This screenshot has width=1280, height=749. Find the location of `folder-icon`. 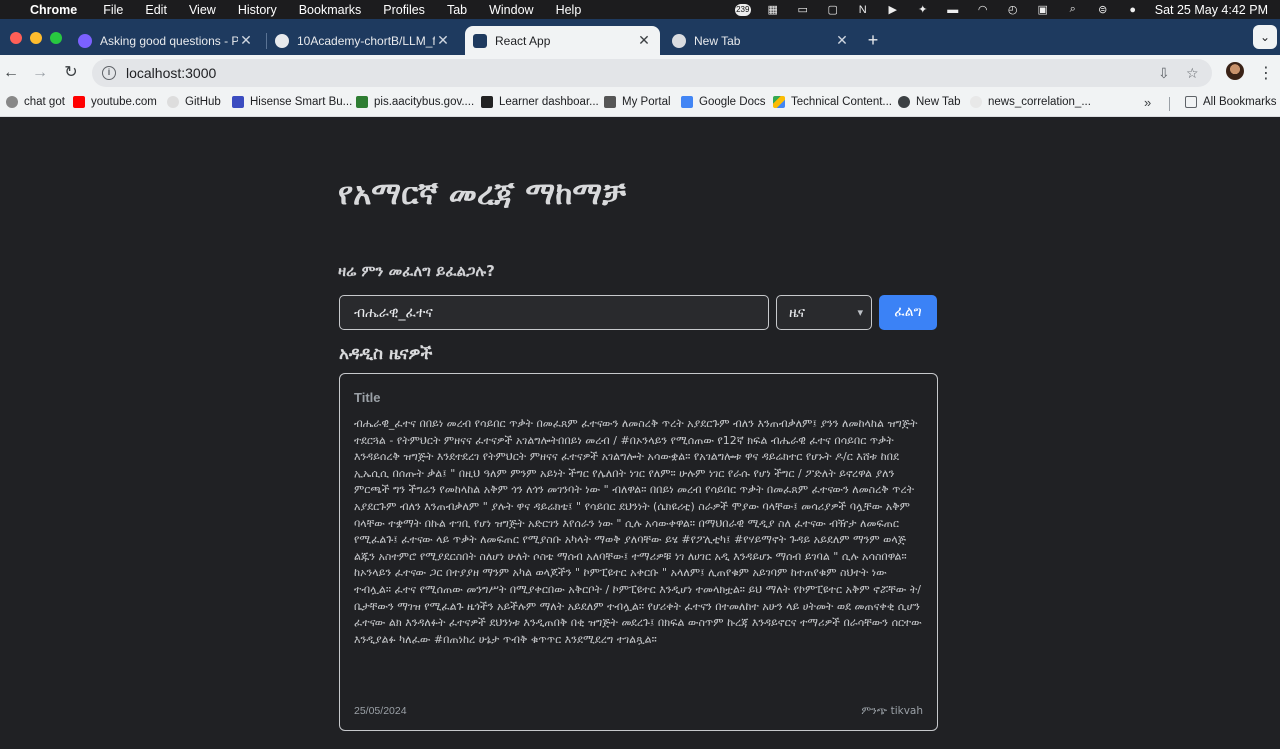

folder-icon is located at coordinates (1191, 102).